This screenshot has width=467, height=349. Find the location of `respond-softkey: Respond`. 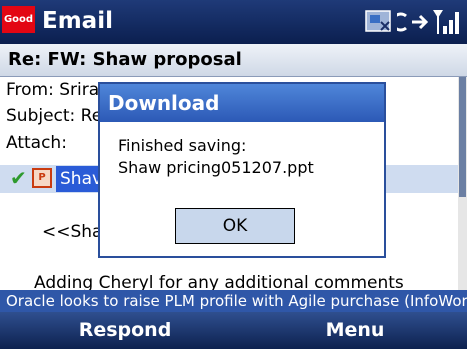

respond-softkey: Respond is located at coordinates (125, 330).